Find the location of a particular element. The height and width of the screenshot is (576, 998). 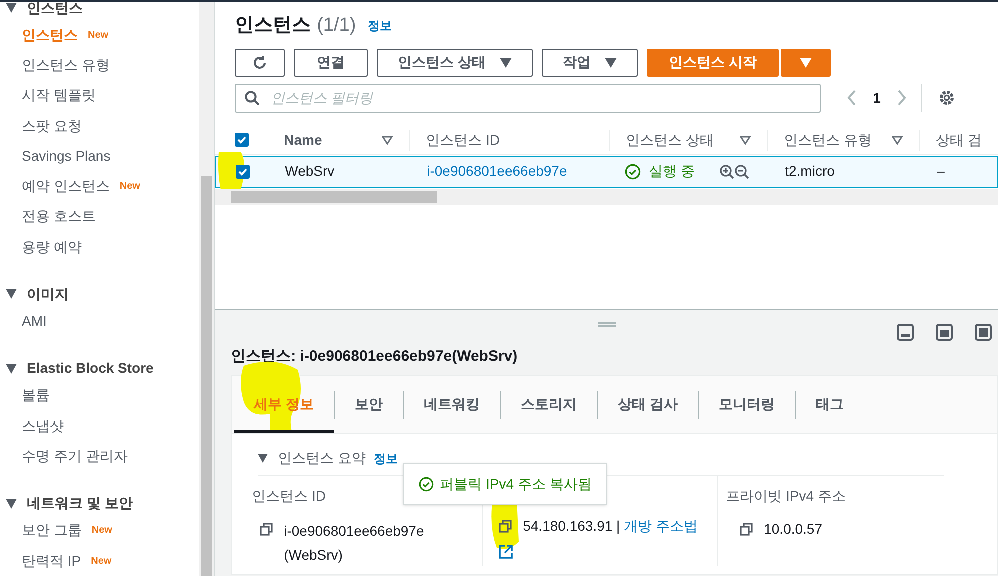

sidebar-item: 용량 예약 is located at coordinates (52, 247).